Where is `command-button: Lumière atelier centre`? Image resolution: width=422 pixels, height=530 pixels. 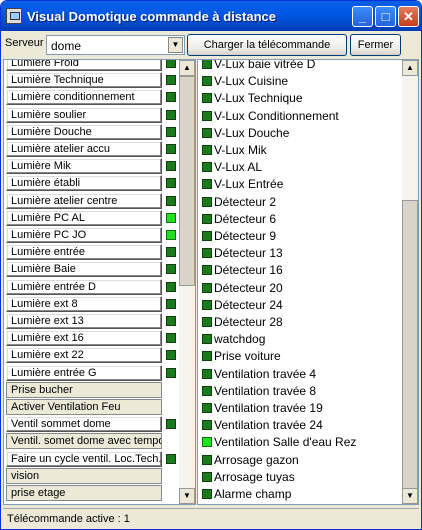 command-button: Lumière atelier centre is located at coordinates (84, 200).